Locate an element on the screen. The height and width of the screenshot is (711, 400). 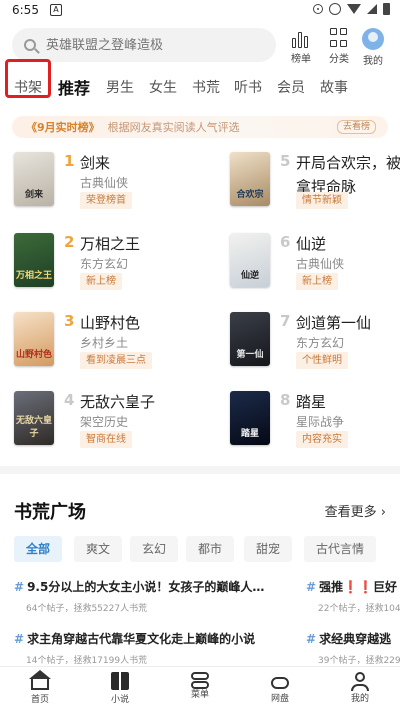
nav-cloud: 网盘 is located at coordinates (280, 688).